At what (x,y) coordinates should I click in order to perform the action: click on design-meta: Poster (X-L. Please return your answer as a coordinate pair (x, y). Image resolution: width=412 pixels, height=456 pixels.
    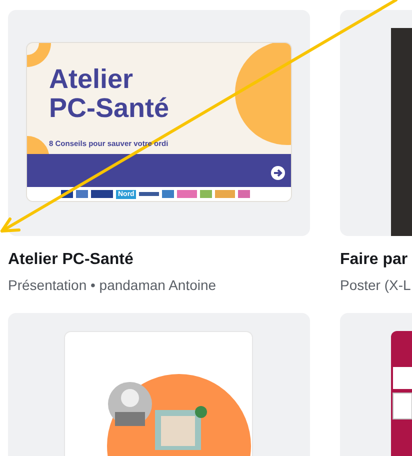
    Looking at the image, I should click on (376, 285).